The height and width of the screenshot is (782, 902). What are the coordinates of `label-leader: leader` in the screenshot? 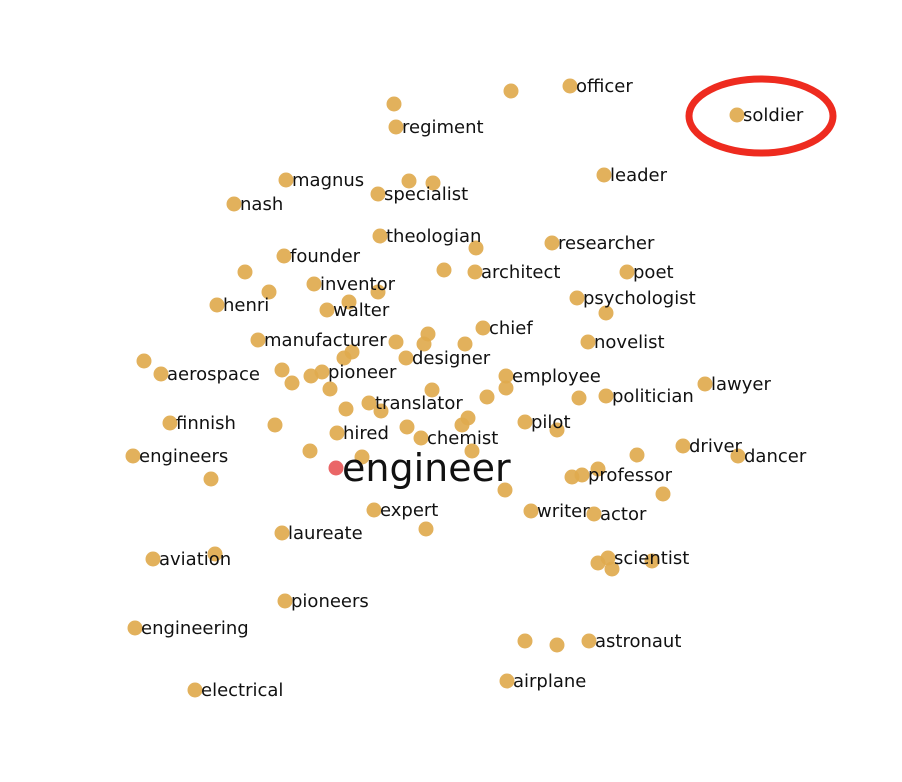 It's located at (639, 175).